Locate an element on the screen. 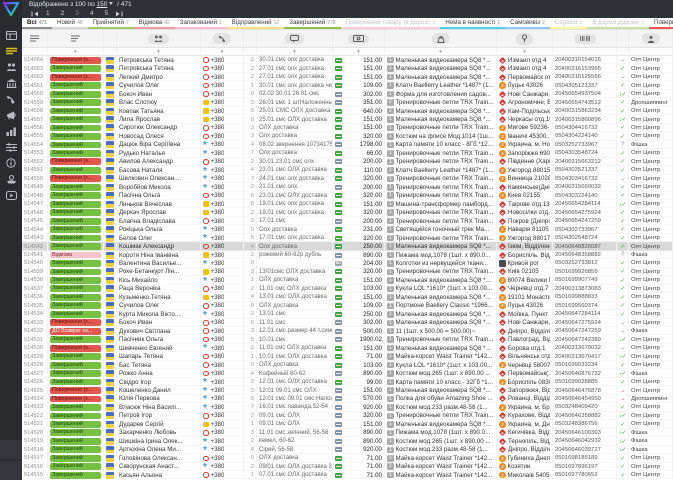 This screenshot has height=480, width=673. column-header-flag is located at coordinates (110, 38).